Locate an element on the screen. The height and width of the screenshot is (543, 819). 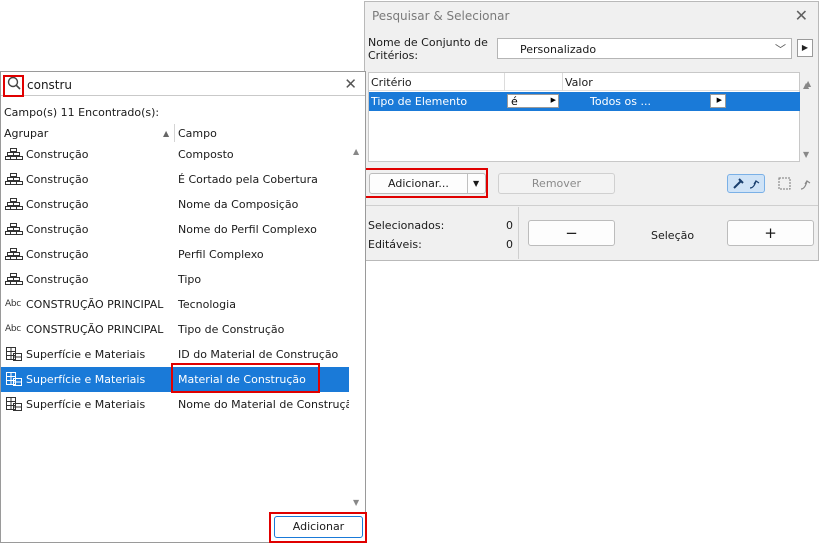
marquee-mode-button is located at coordinates (795, 183).